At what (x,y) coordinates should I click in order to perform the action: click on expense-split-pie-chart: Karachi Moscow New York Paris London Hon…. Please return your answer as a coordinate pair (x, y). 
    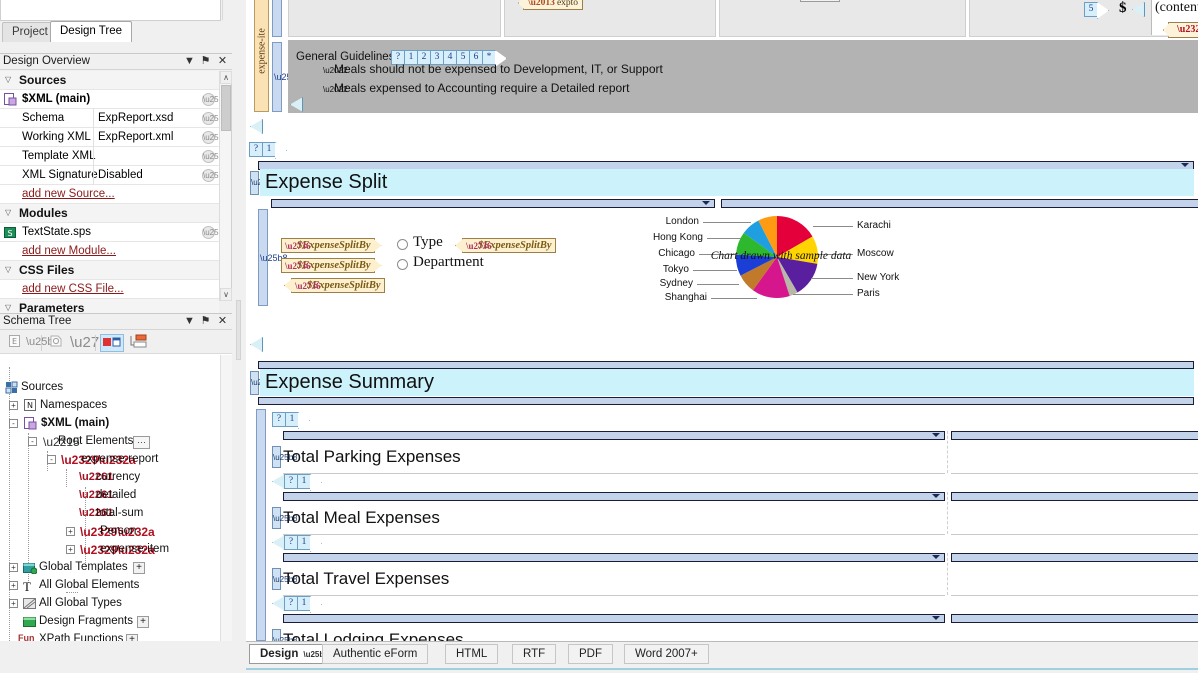
    Looking at the image, I should click on (777, 257).